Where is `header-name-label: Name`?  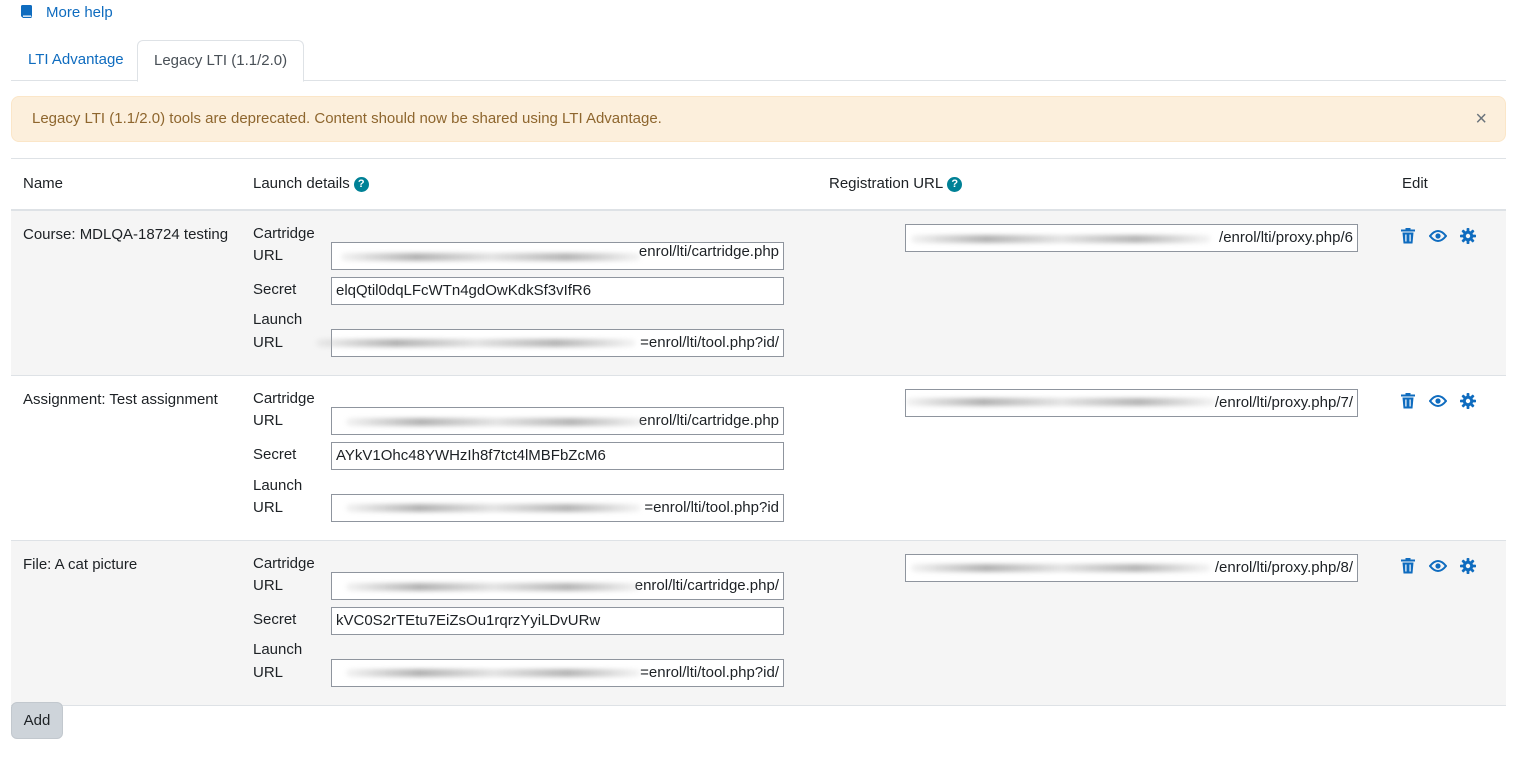
header-name-label: Name is located at coordinates (43, 183).